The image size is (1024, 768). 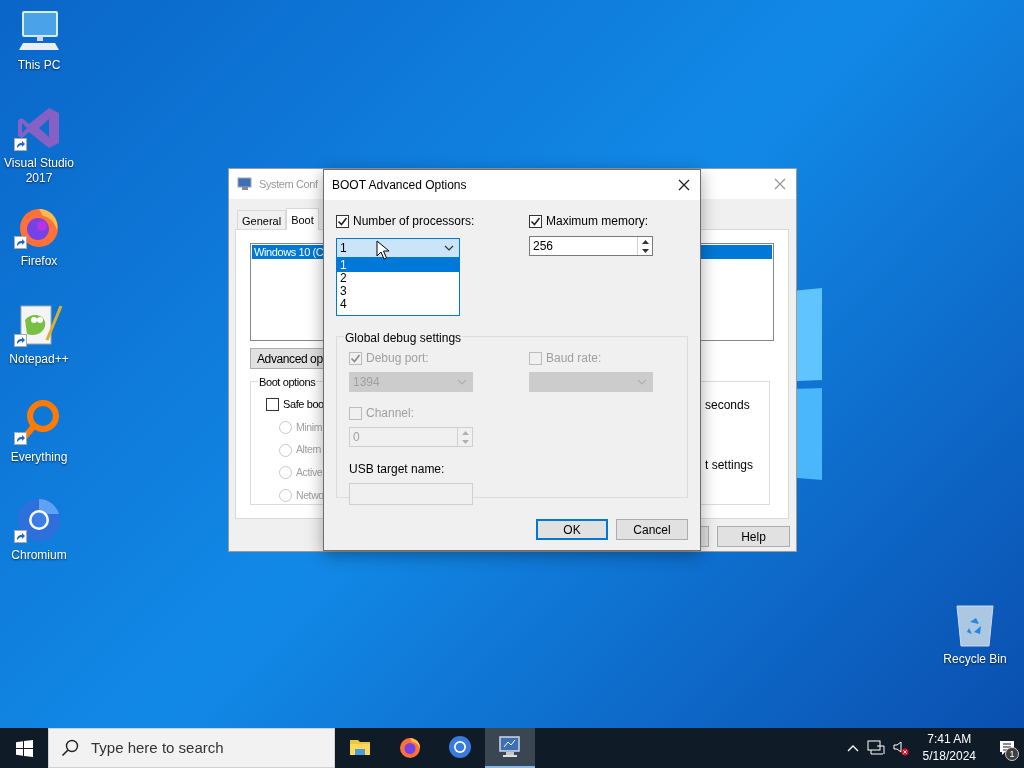 What do you see at coordinates (949, 756) in the screenshot?
I see `clock-date: 5/18/2024` at bounding box center [949, 756].